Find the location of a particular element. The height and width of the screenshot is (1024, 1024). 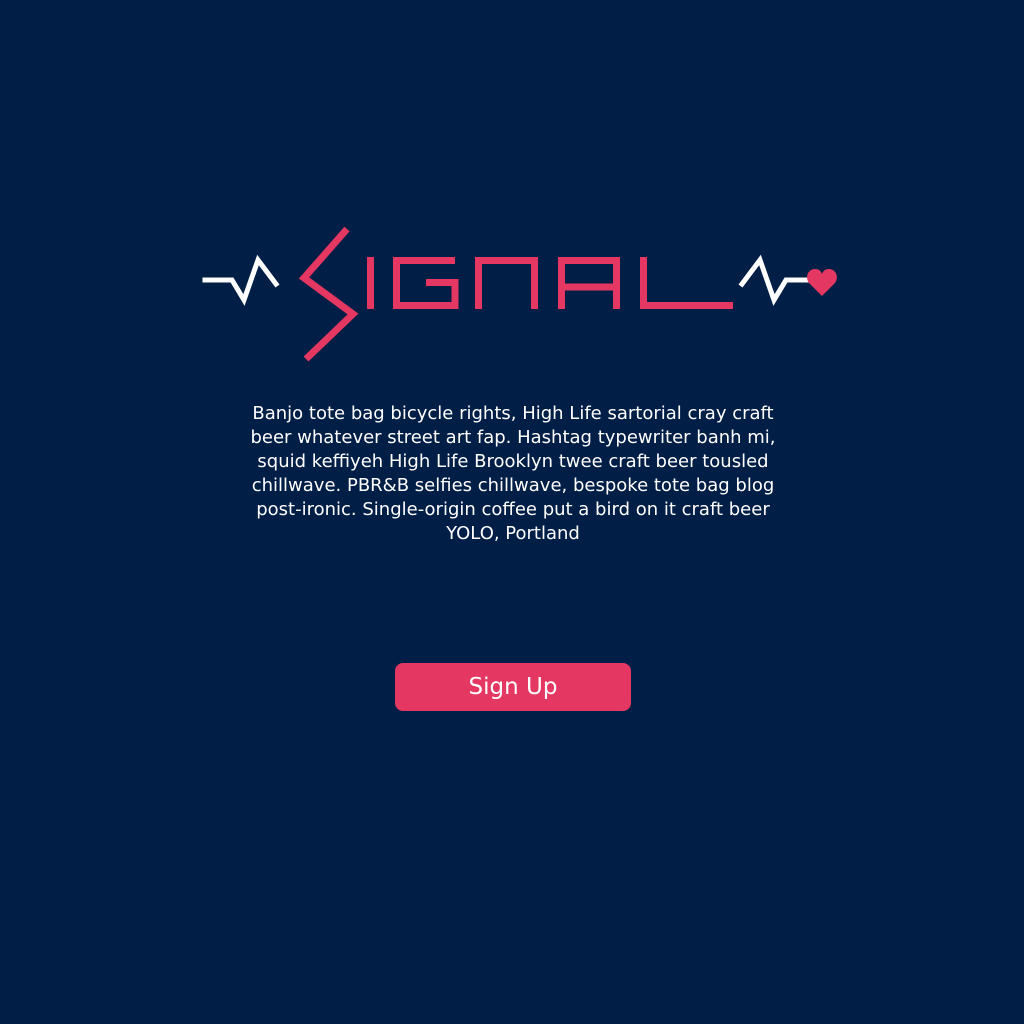

heart-icon is located at coordinates (822, 282).